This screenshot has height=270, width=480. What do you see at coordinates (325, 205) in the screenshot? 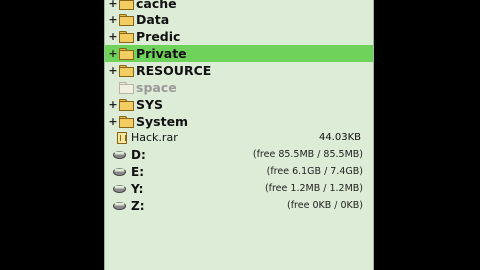
I see `drive-free-space: (free 0KB / 0KB)` at bounding box center [325, 205].